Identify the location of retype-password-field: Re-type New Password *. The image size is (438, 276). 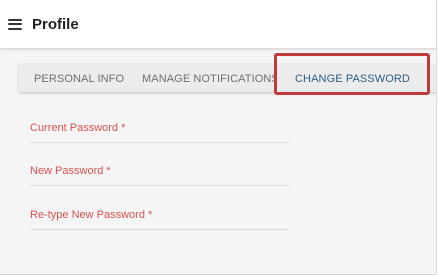
(159, 218).